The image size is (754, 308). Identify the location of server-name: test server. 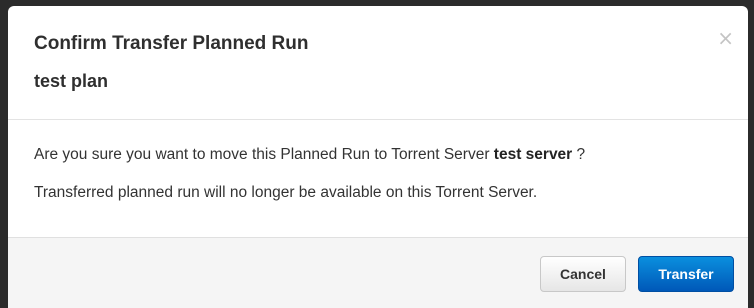
(533, 154).